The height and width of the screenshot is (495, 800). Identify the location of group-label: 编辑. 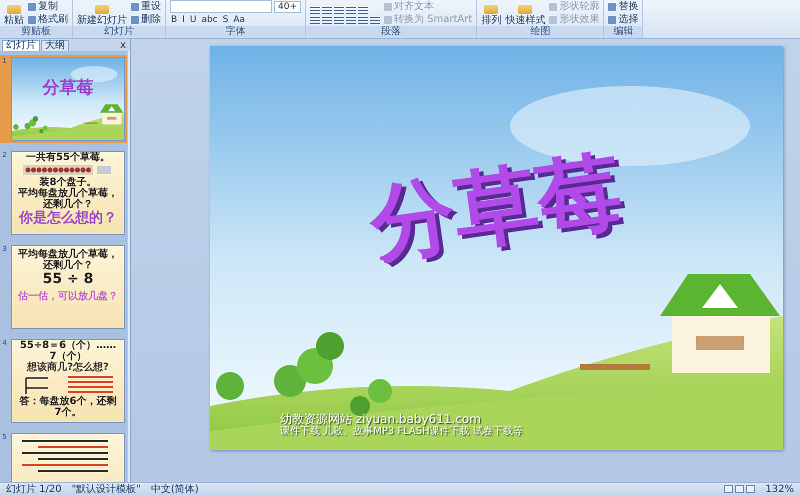
(623, 32).